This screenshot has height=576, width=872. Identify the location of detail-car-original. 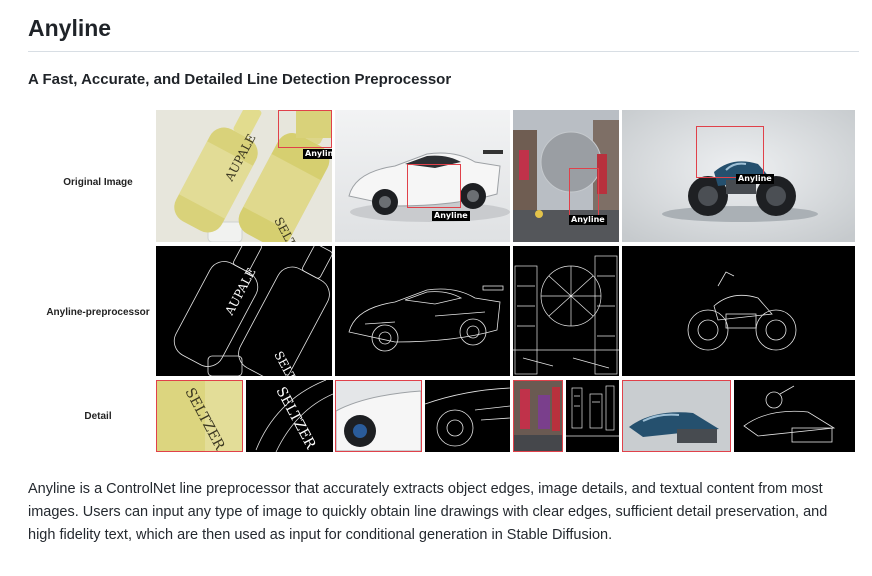
(378, 416).